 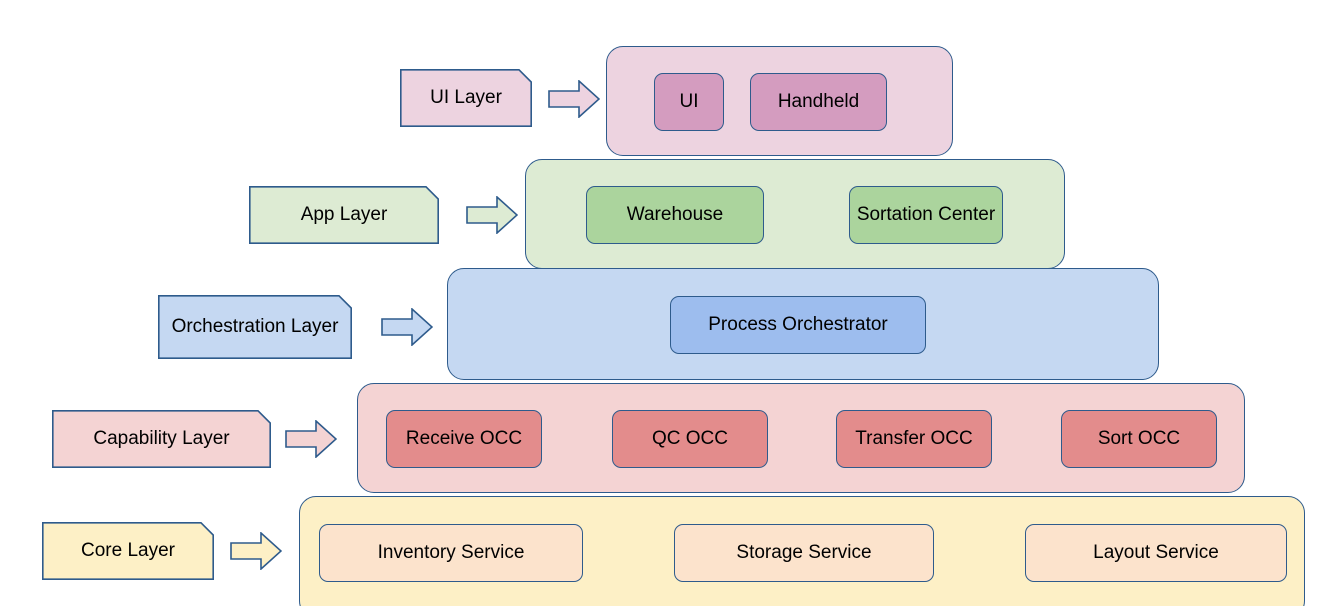 I want to click on component-receive-occ: Receive OCC, so click(x=464, y=439).